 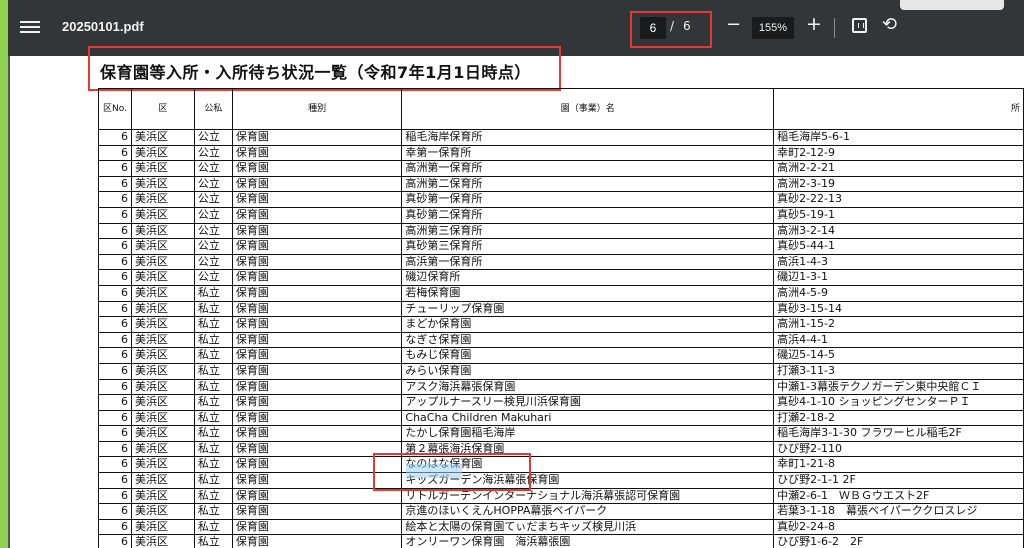 I want to click on file-name: 20250101.pdf, so click(x=103, y=26).